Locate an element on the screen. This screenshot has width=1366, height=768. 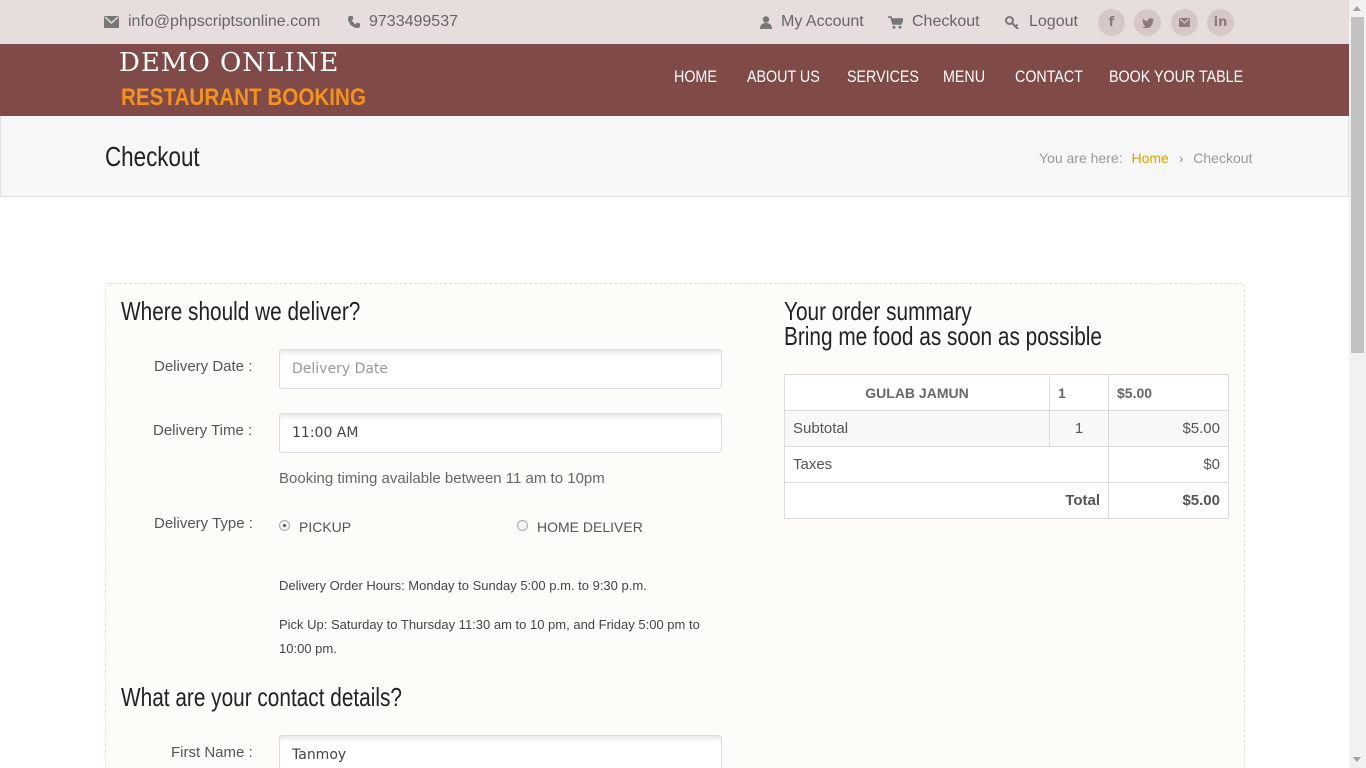
nav-home: HOME is located at coordinates (695, 77).